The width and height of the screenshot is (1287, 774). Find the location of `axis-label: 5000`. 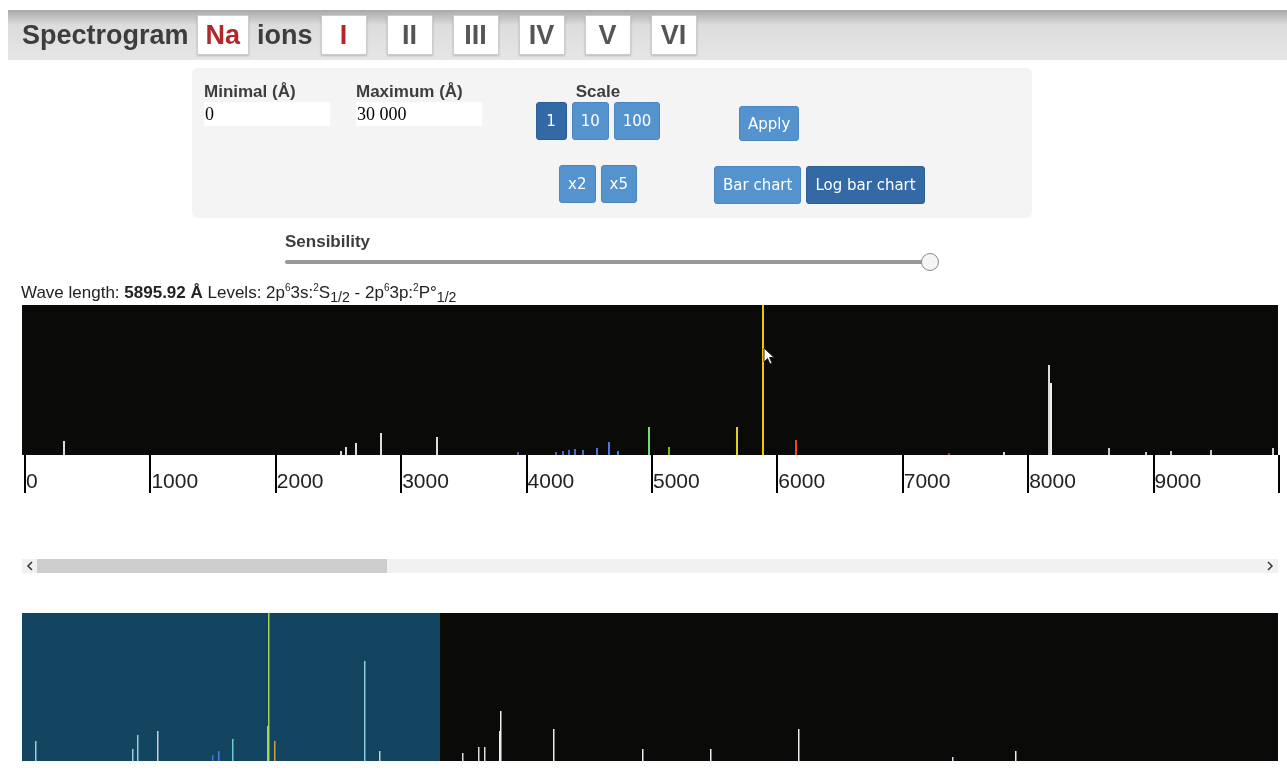

axis-label: 5000 is located at coordinates (676, 480).